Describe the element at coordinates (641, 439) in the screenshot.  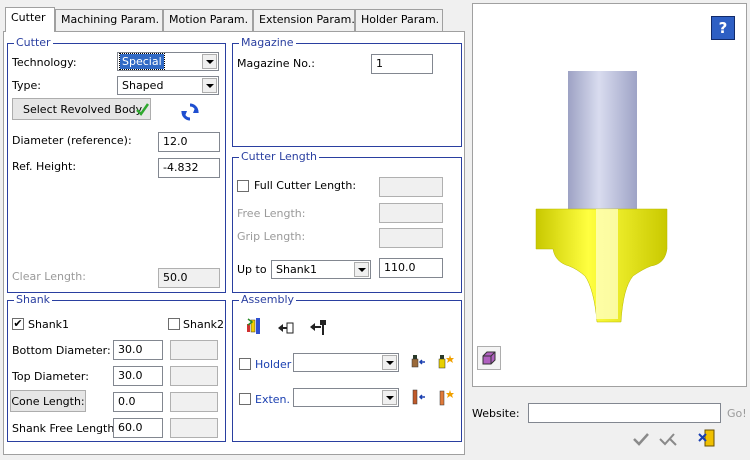
I see `ok-check-icon` at that location.